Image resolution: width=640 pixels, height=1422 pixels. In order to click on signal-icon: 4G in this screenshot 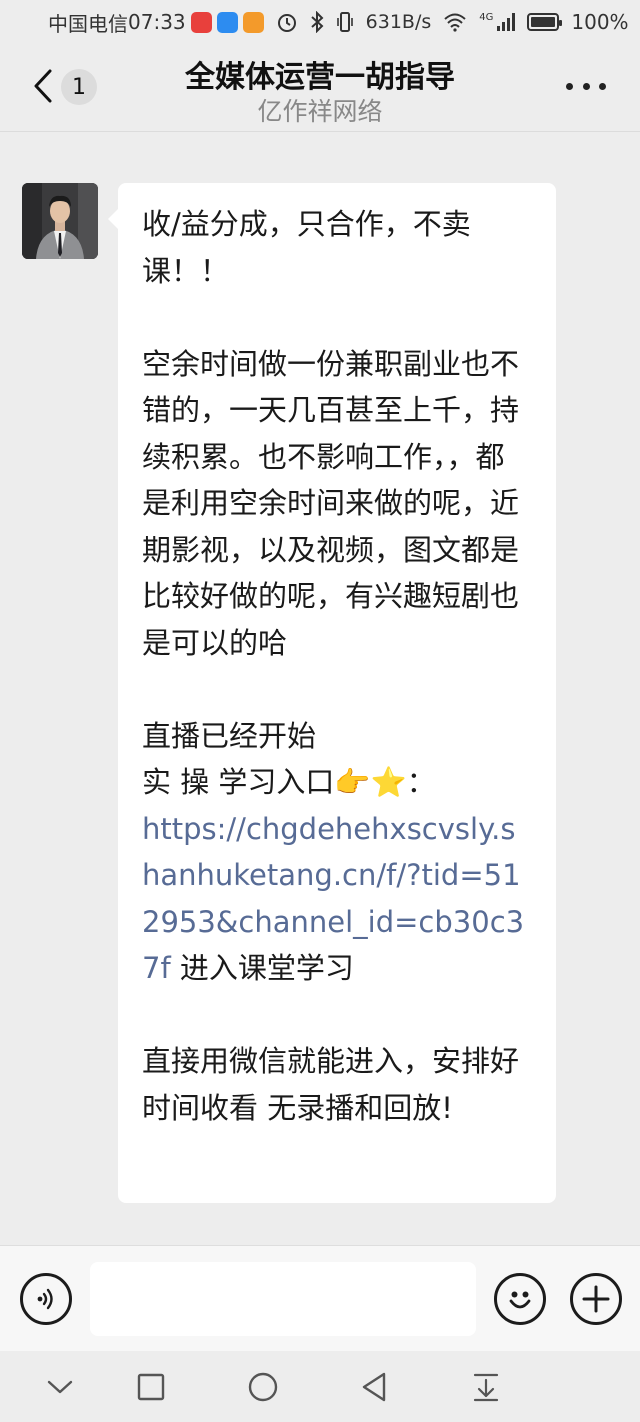, I will do `click(497, 21)`.